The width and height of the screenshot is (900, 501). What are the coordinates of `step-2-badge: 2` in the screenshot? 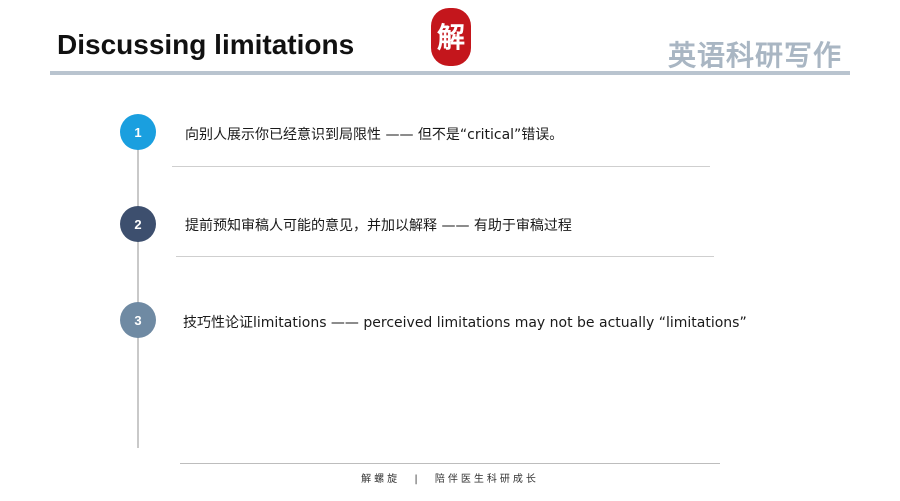 It's located at (138, 224).